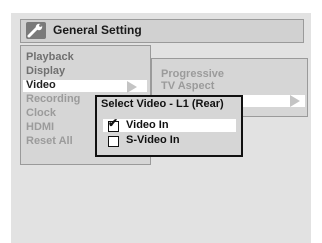 This screenshot has height=243, width=322. Describe the element at coordinates (187, 86) in the screenshot. I see `sub-item-tv-aspect: TV Aspect` at that location.